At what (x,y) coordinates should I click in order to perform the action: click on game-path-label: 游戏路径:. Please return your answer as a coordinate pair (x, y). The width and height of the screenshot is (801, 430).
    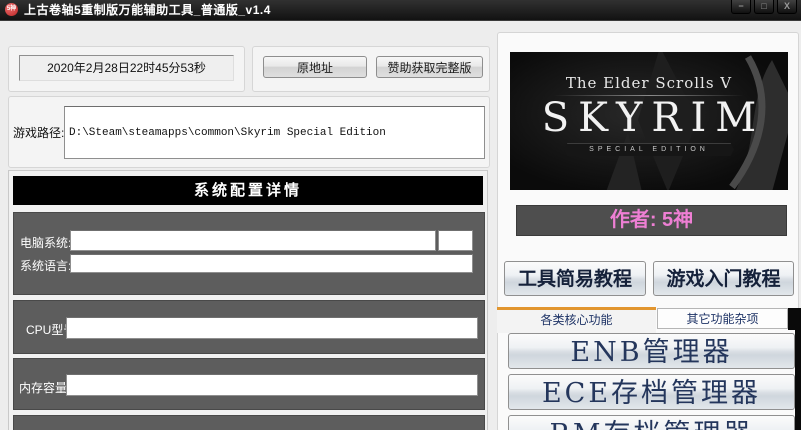
    Looking at the image, I should click on (39, 133).